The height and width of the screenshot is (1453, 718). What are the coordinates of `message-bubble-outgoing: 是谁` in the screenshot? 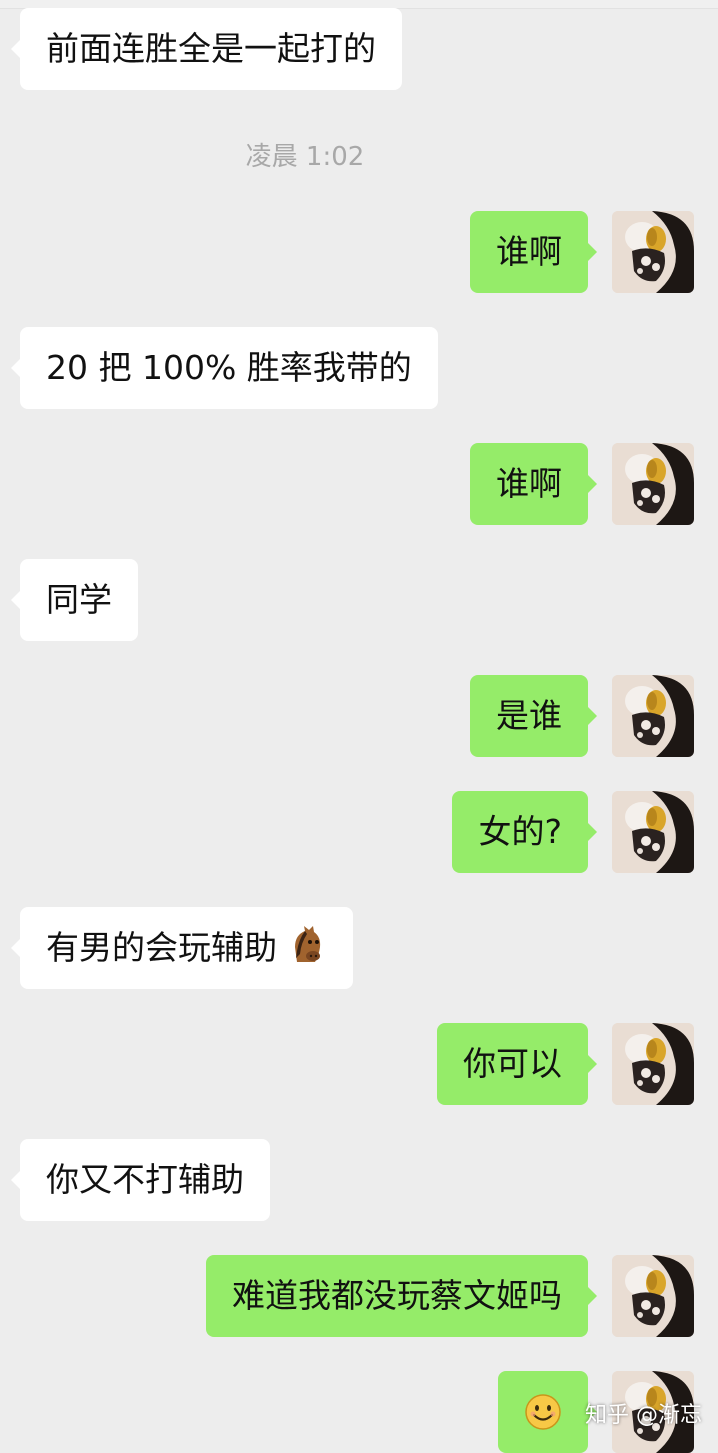 It's located at (533, 716).